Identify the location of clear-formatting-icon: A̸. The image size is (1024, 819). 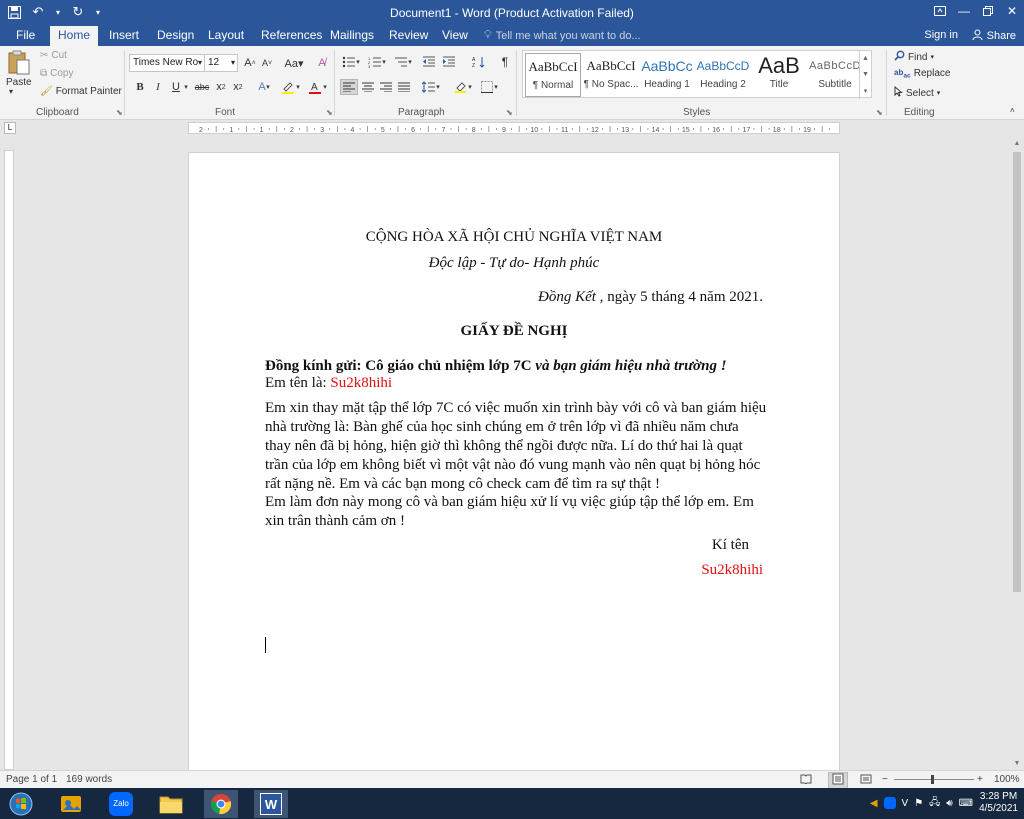
(322, 63).